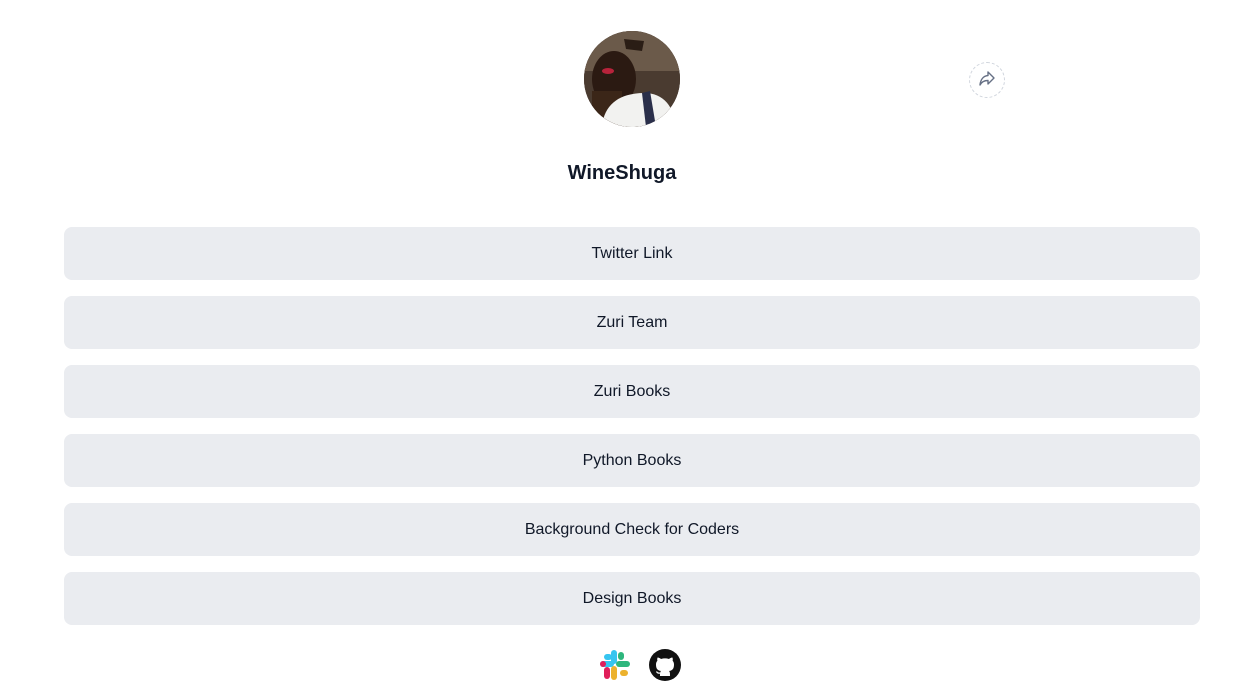 The height and width of the screenshot is (694, 1244). What do you see at coordinates (622, 173) in the screenshot?
I see `profile-name: WineShuga` at bounding box center [622, 173].